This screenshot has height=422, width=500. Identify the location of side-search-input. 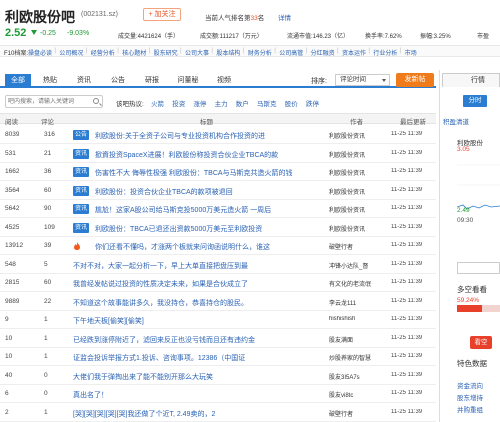
(478, 268).